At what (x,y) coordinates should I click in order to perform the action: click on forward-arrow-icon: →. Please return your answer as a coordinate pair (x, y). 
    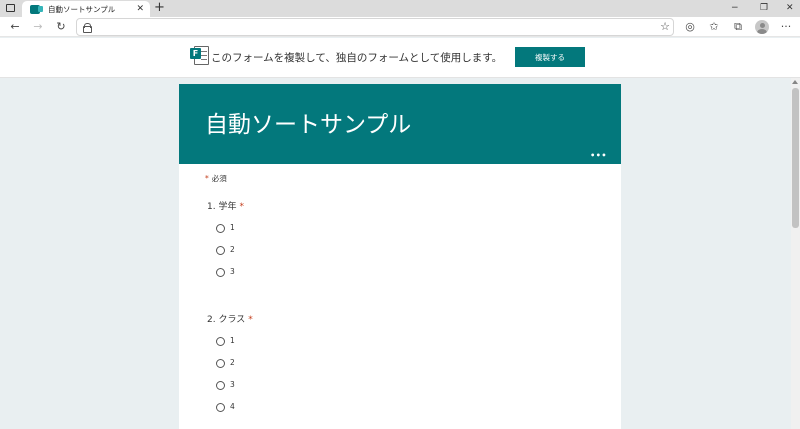
    Looking at the image, I should click on (38, 27).